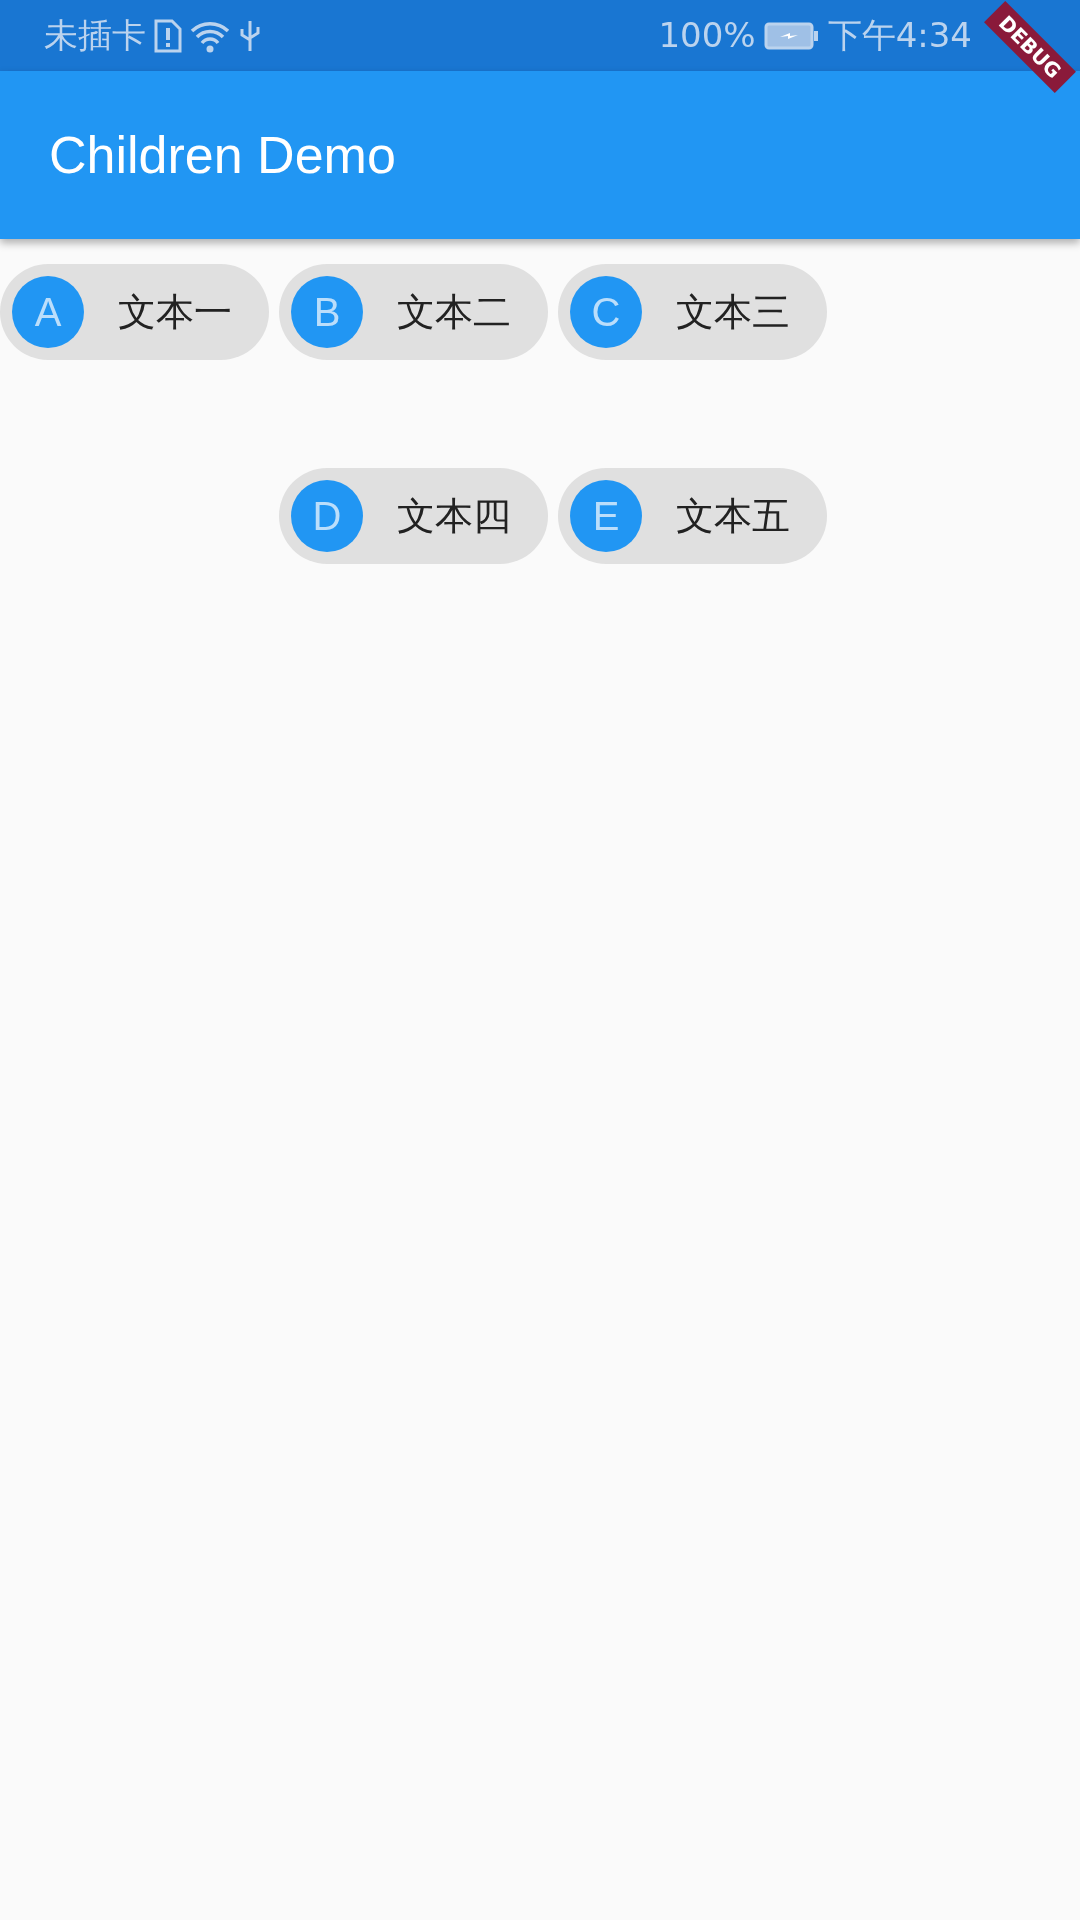 The width and height of the screenshot is (1080, 1920). I want to click on avatar: A, so click(48, 312).